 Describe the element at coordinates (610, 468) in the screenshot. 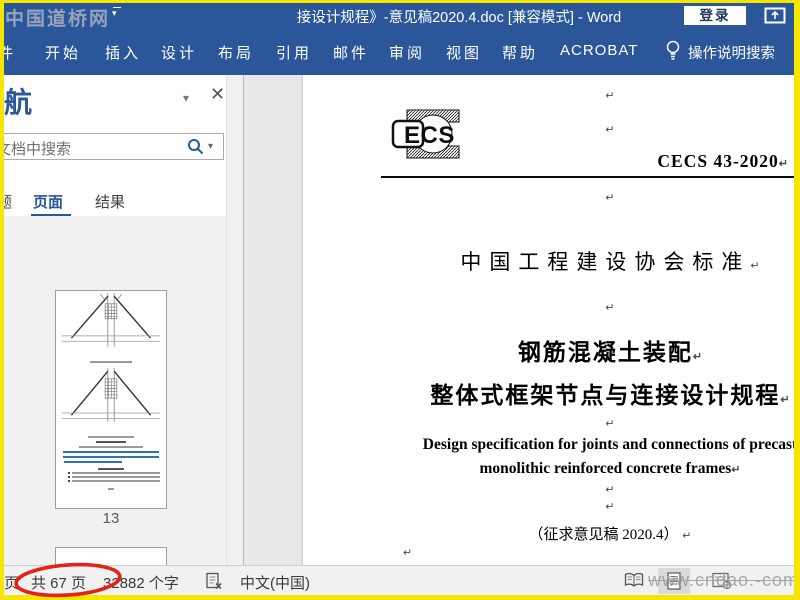

I see `document-title-en-line2: monolithic reinforced concrete frames↵` at that location.